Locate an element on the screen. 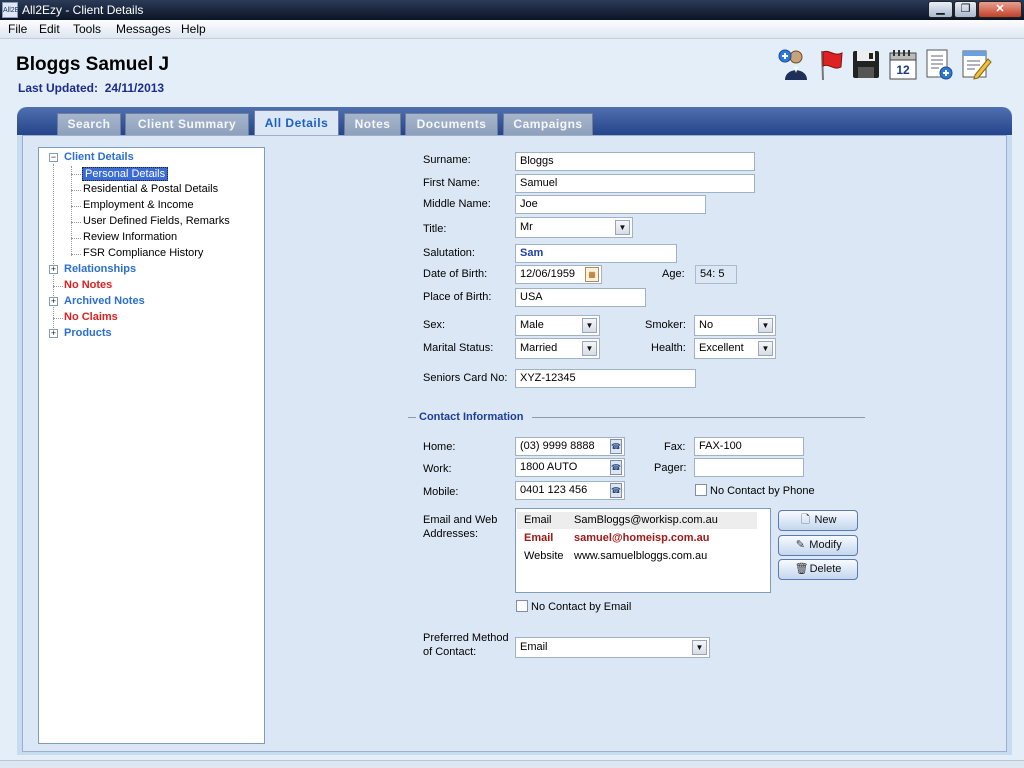 The width and height of the screenshot is (1024, 768). tree-no-claims: No Claims is located at coordinates (91, 317).